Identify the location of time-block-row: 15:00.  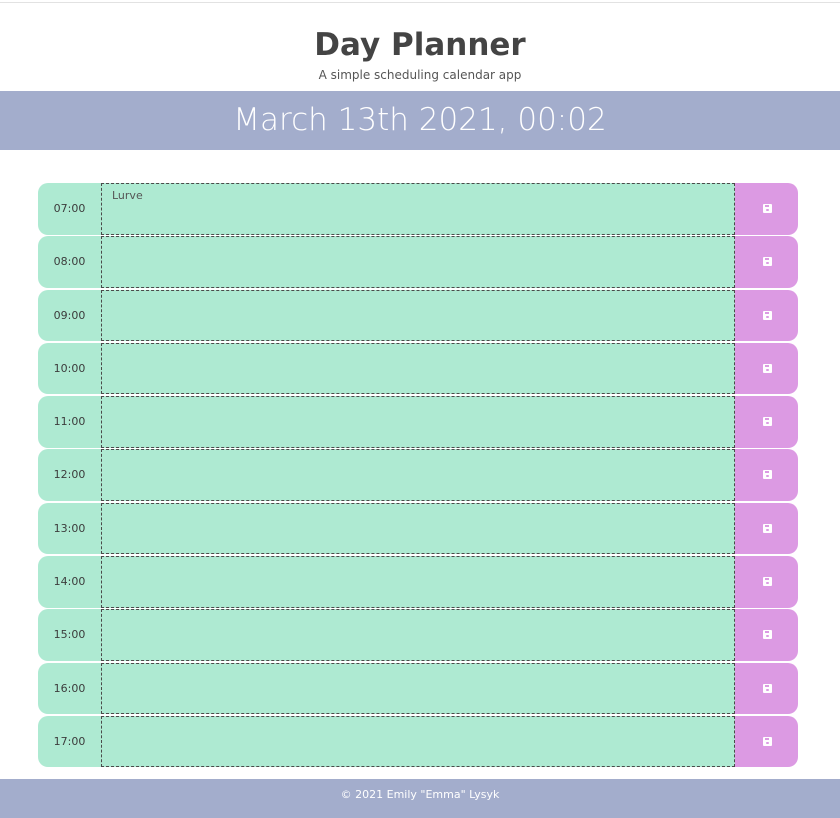
(418, 635).